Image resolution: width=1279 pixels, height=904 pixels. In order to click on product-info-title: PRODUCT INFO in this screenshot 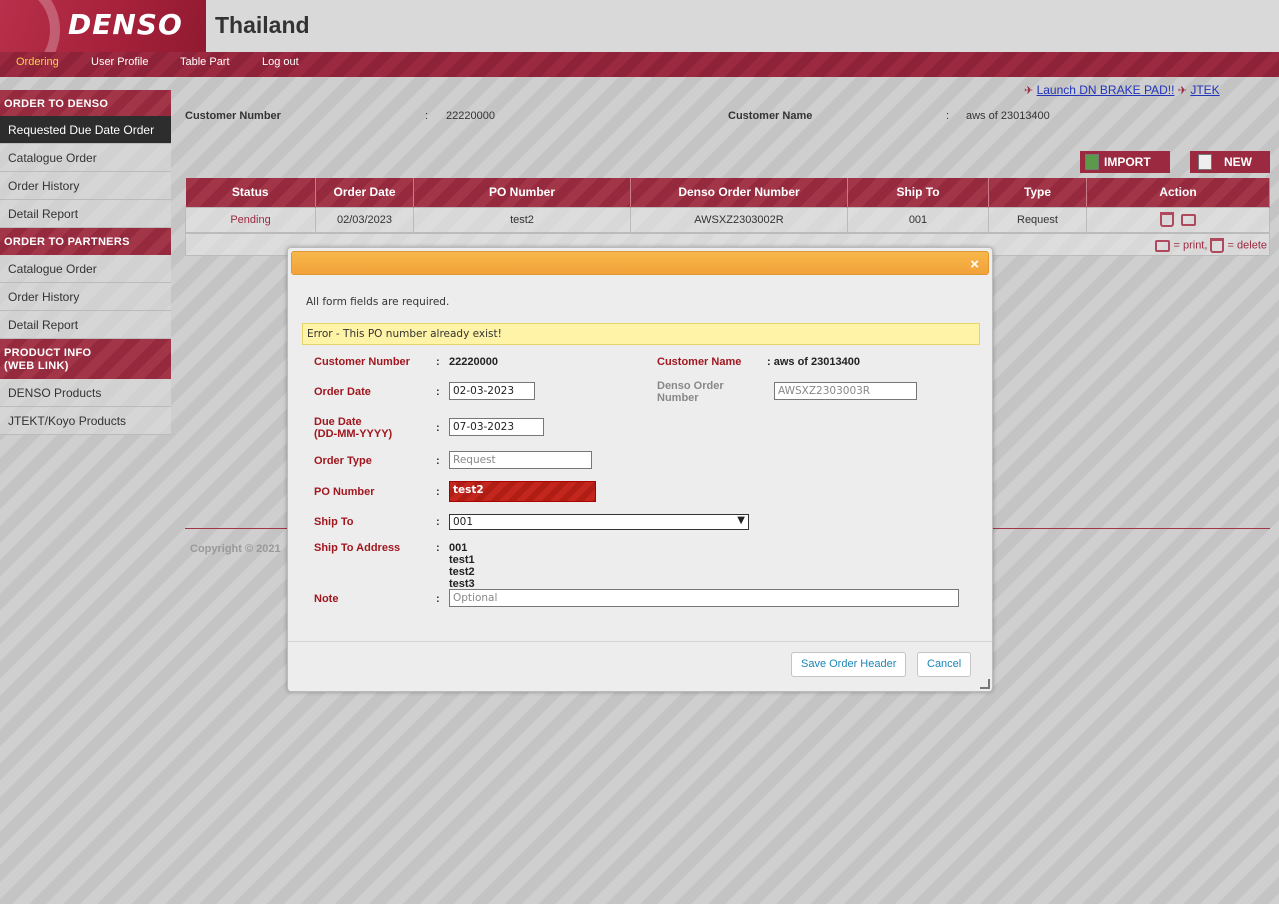, I will do `click(48, 353)`.